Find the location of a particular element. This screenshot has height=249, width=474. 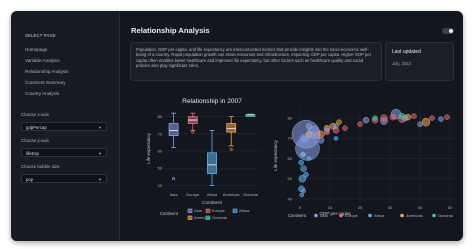

scatter-y-axis-label: Life expectancy is located at coordinates (275, 154).